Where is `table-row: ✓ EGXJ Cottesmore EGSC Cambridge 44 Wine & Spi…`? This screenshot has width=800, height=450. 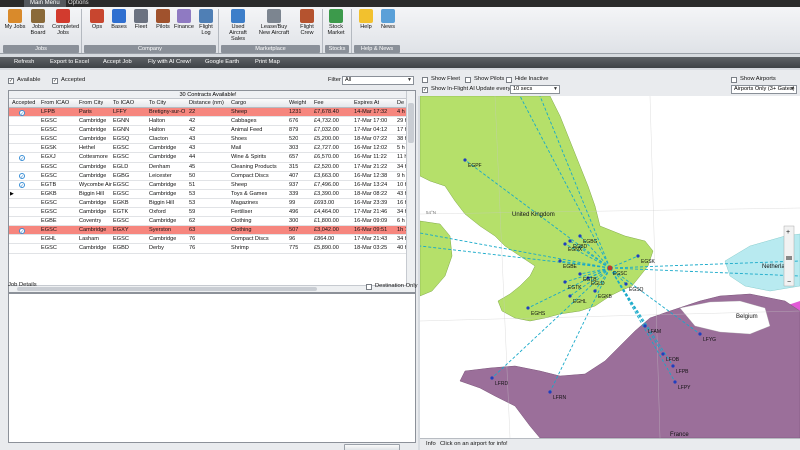
table-row: ✓ EGXJ Cottesmore EGSC Cambridge 44 Wine & Spi… is located at coordinates (208, 158).